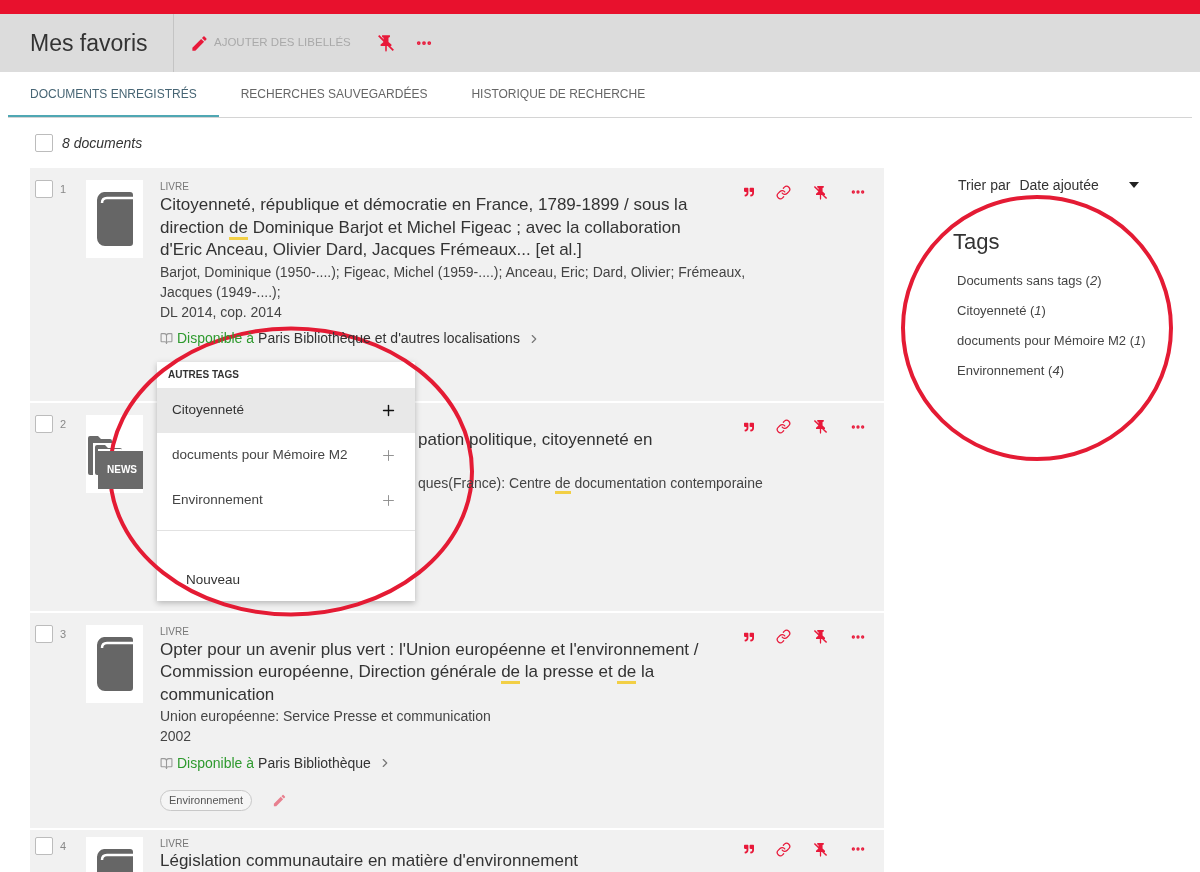 The height and width of the screenshot is (872, 1200). What do you see at coordinates (453, 282) in the screenshot?
I see `document-authors: Barjot, Dominique (1950-....); Figeac, Michel (1959-....); Anceau, Eric; Dard, Olivier; Frémeaux, Jacques (1949-....);` at bounding box center [453, 282].